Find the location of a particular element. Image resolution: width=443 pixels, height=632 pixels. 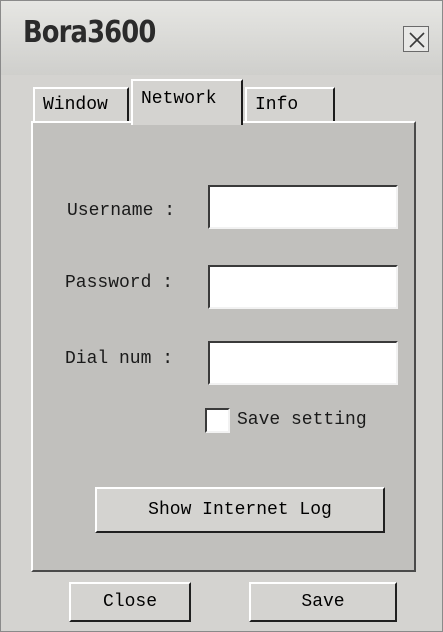

tab-window: Window is located at coordinates (81, 105).